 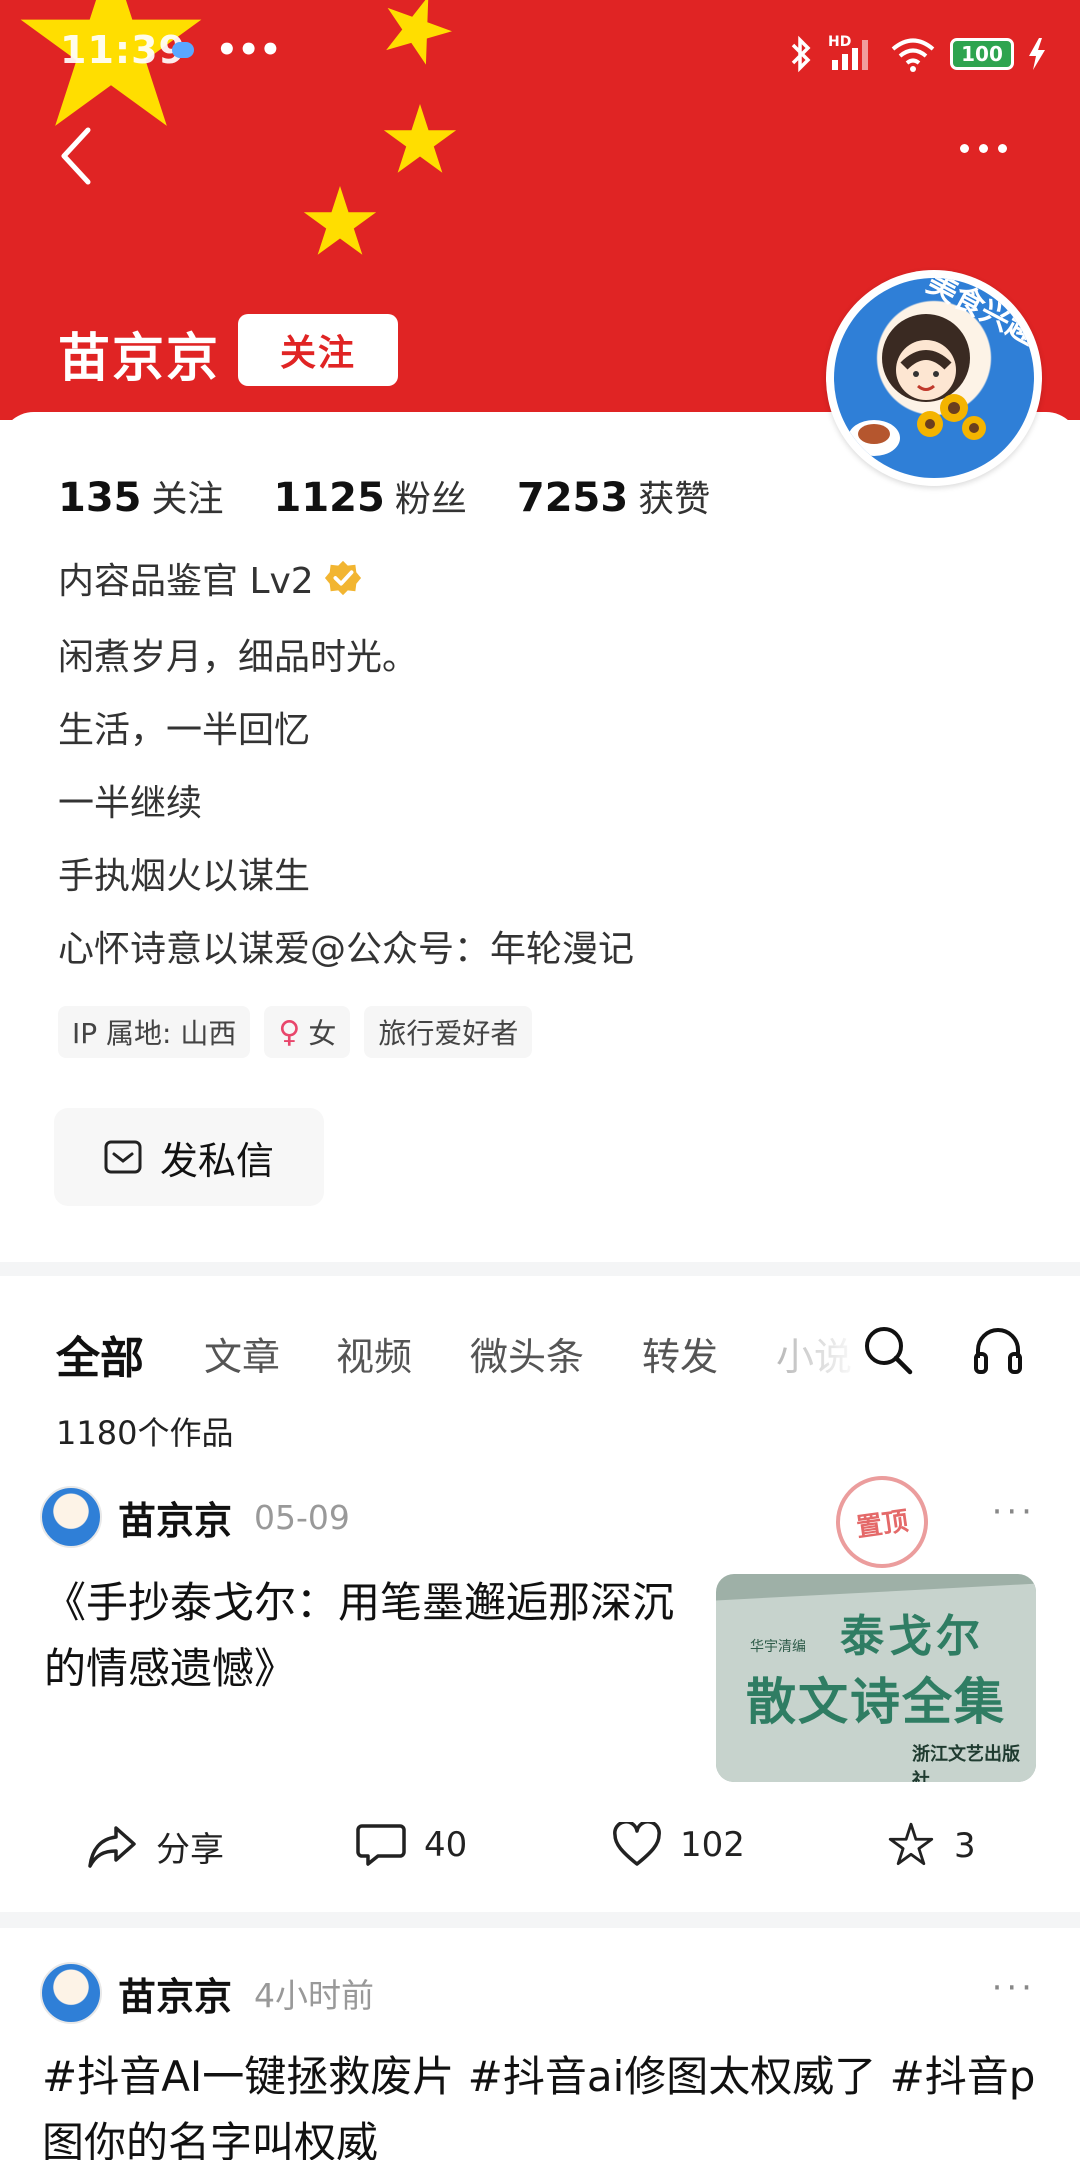 What do you see at coordinates (302, 1517) in the screenshot?
I see `post-time: 05-09` at bounding box center [302, 1517].